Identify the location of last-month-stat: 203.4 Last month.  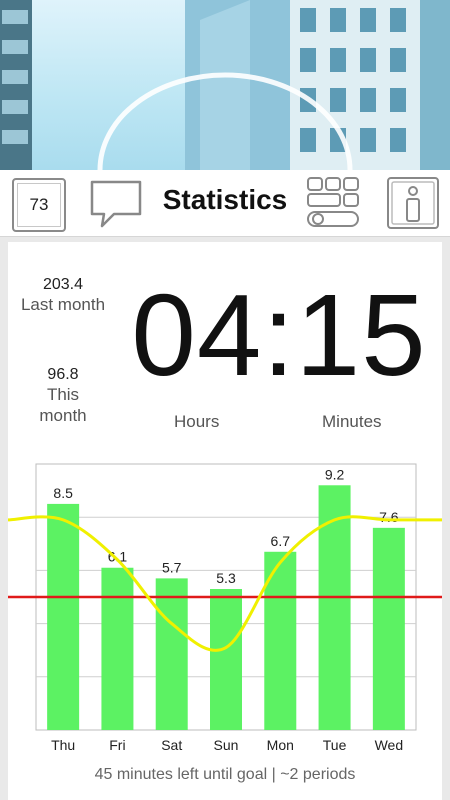
(63, 295).